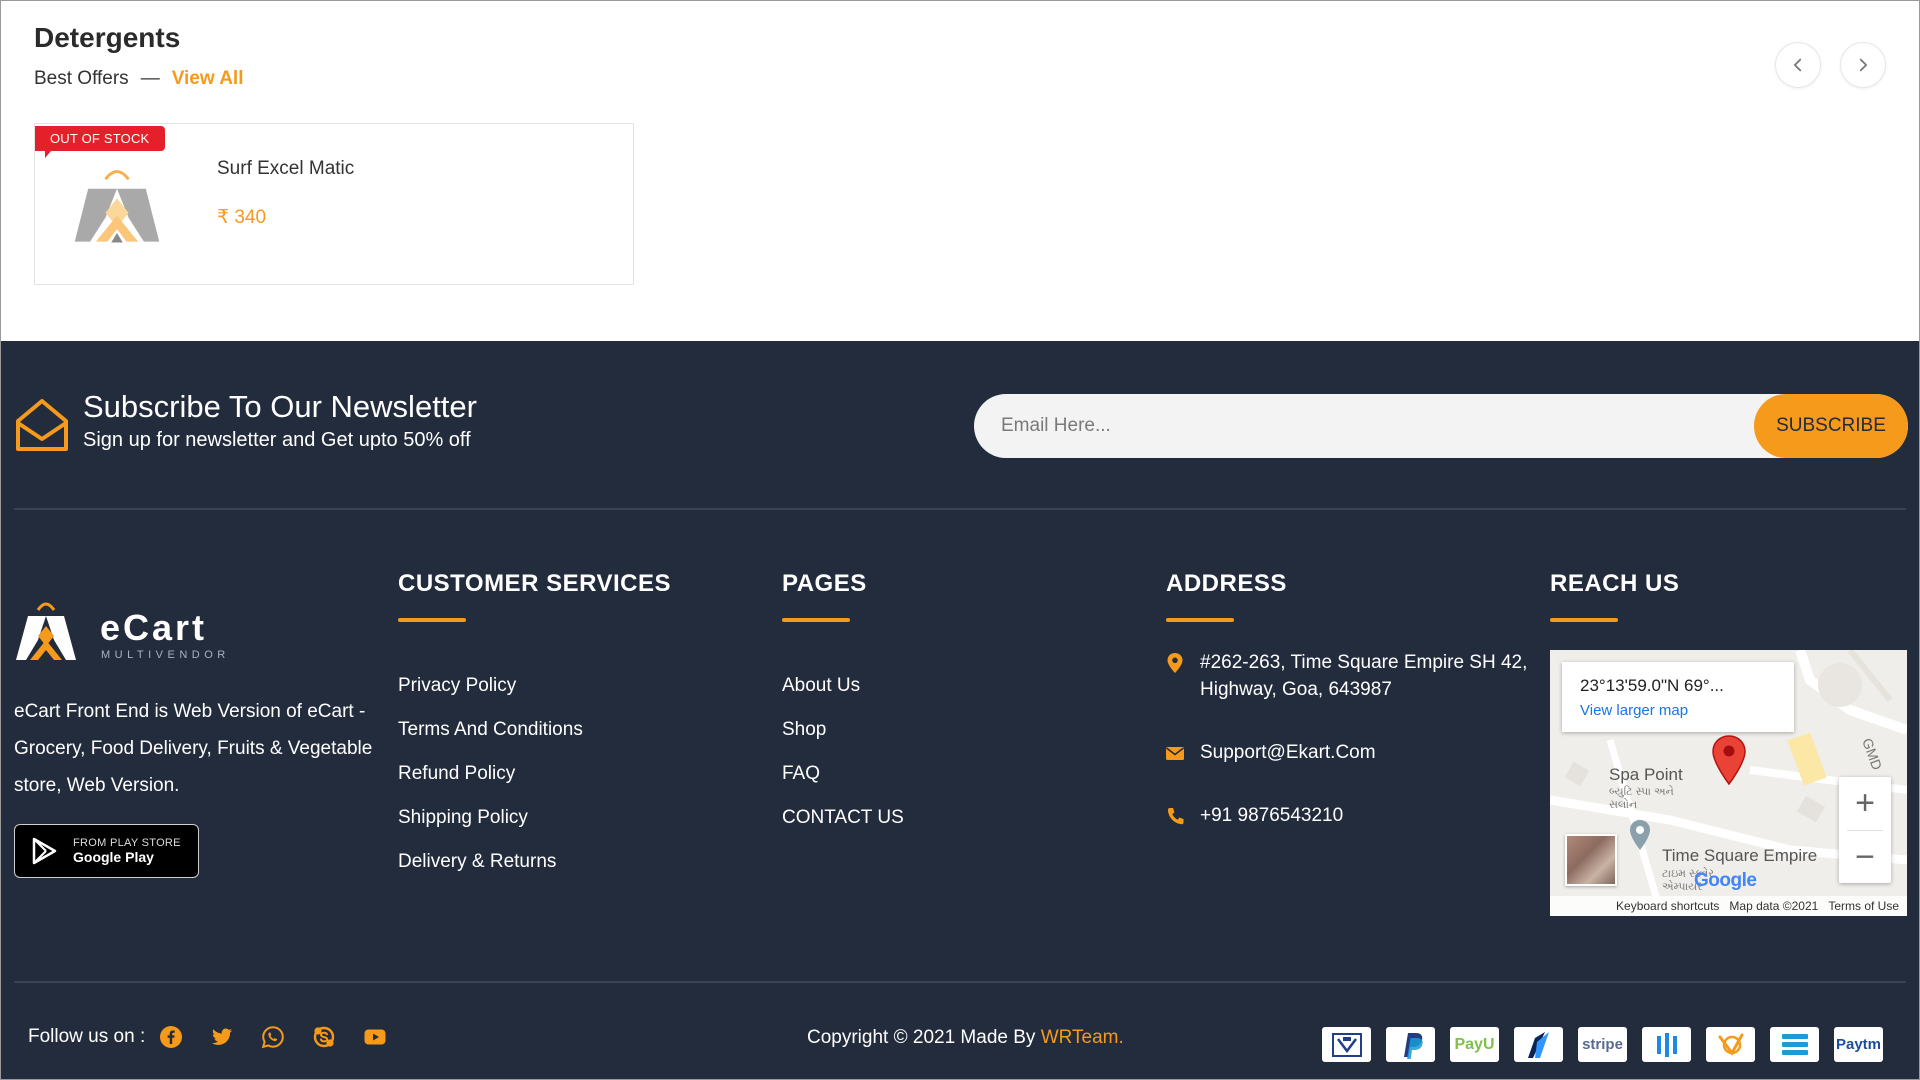 This screenshot has width=1920, height=1080. I want to click on razorpay-icon, so click(1538, 1044).